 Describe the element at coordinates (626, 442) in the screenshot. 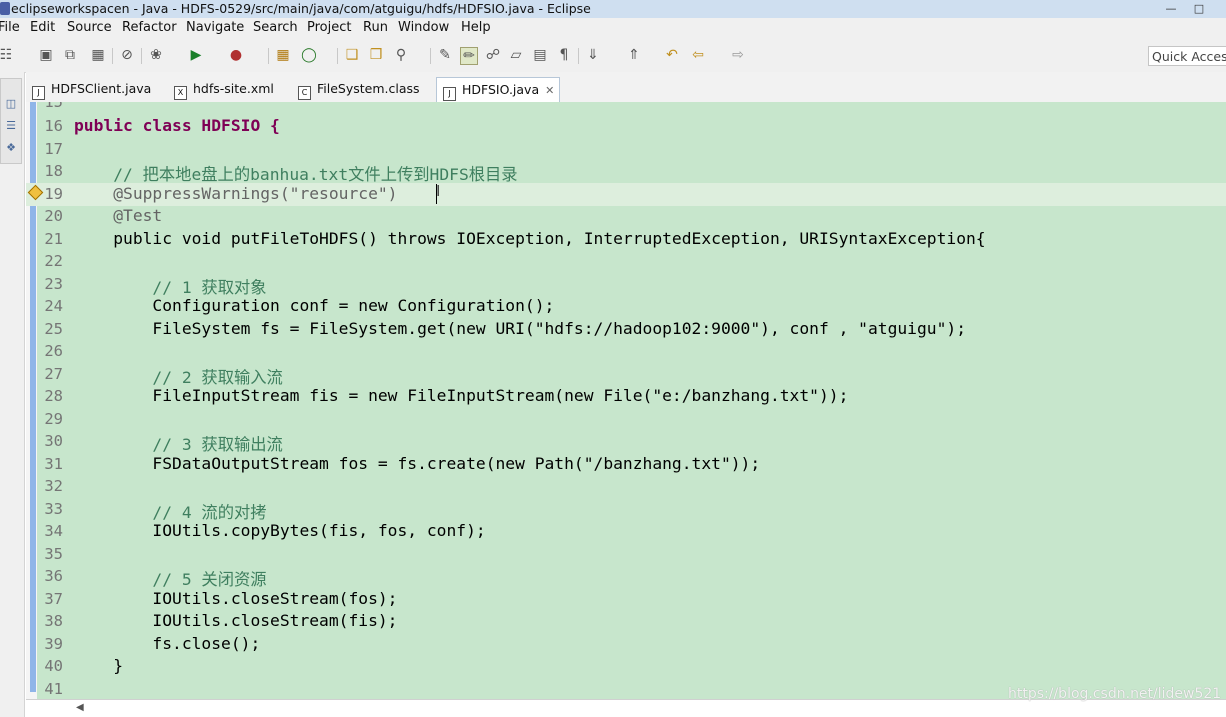

I see `code-line: 30 // 3 获取输出流` at that location.